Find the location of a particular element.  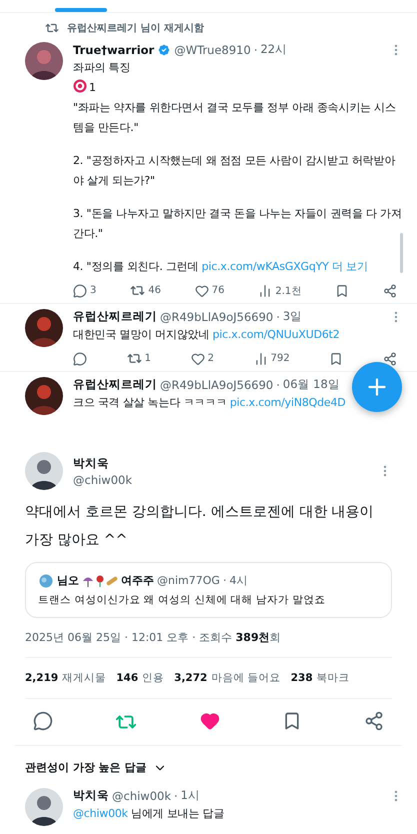

engagement-stat: 2,219 재게시물 is located at coordinates (65, 678).